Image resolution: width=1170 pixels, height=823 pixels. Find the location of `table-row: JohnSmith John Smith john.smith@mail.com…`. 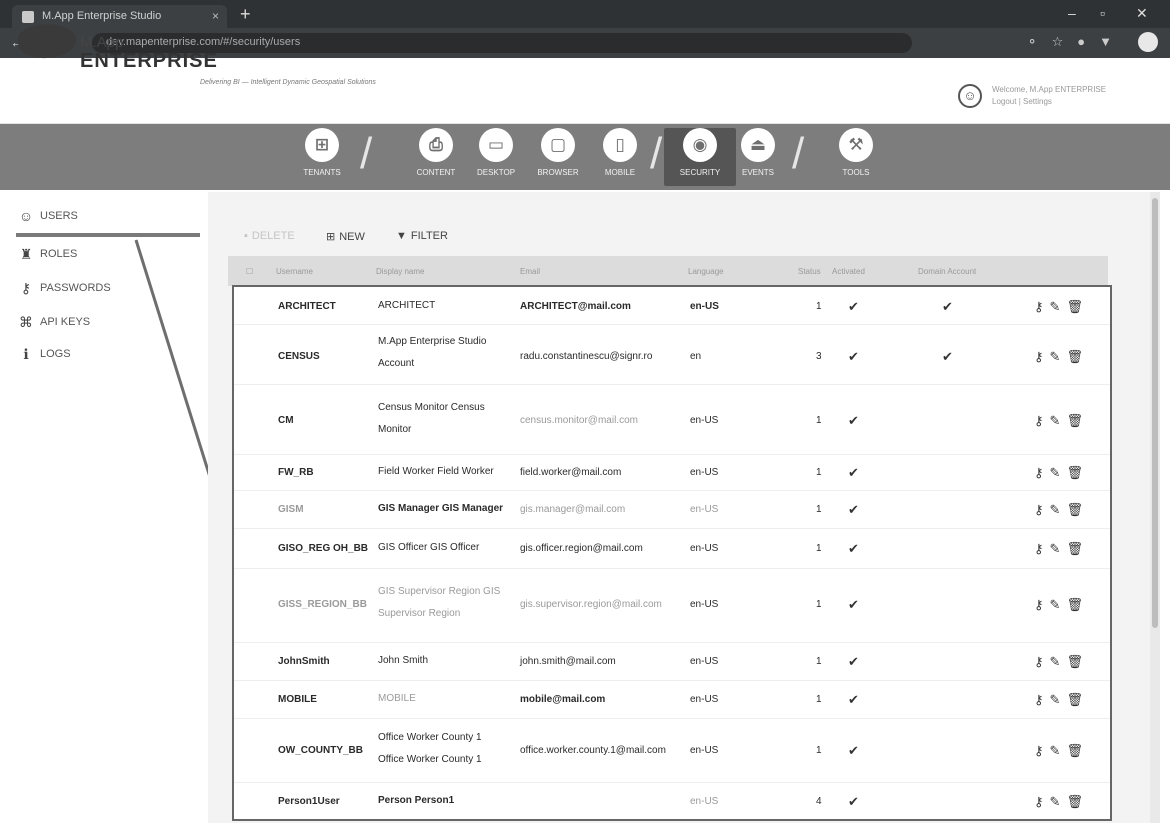

table-row: JohnSmith John Smith john.smith@mail.com… is located at coordinates (672, 662).